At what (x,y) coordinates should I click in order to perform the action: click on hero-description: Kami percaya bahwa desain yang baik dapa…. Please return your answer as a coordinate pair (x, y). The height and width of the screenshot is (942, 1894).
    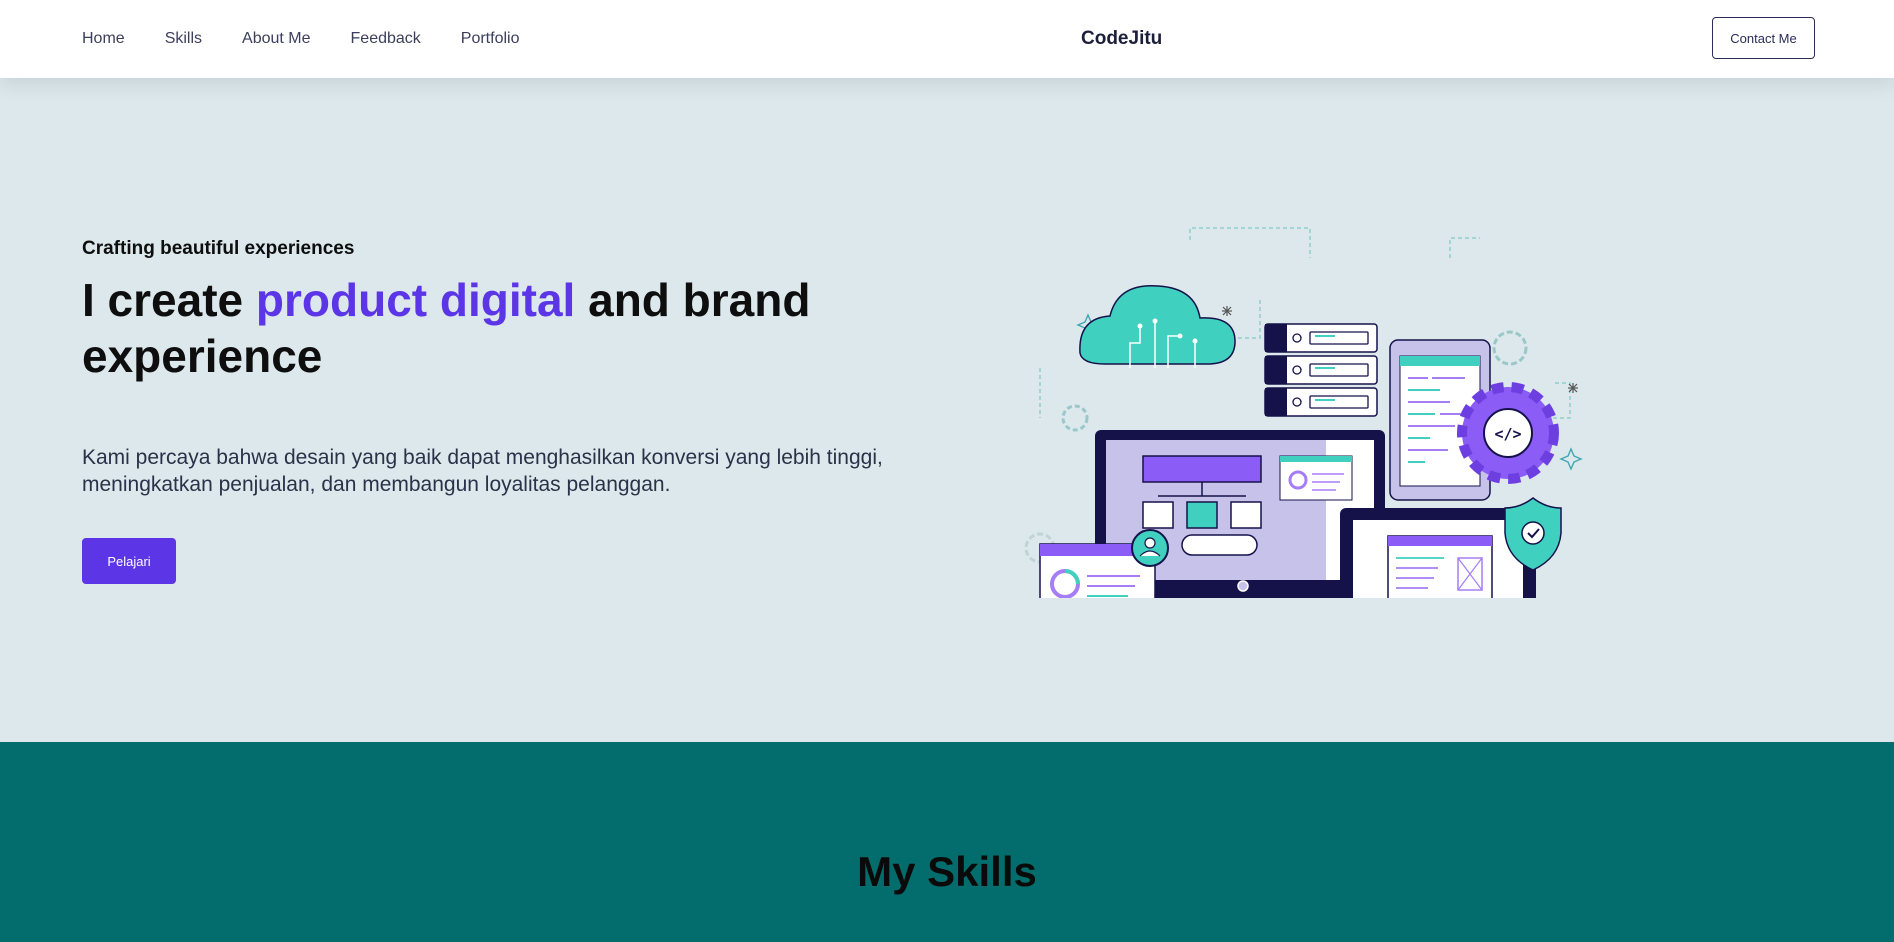
    Looking at the image, I should click on (482, 471).